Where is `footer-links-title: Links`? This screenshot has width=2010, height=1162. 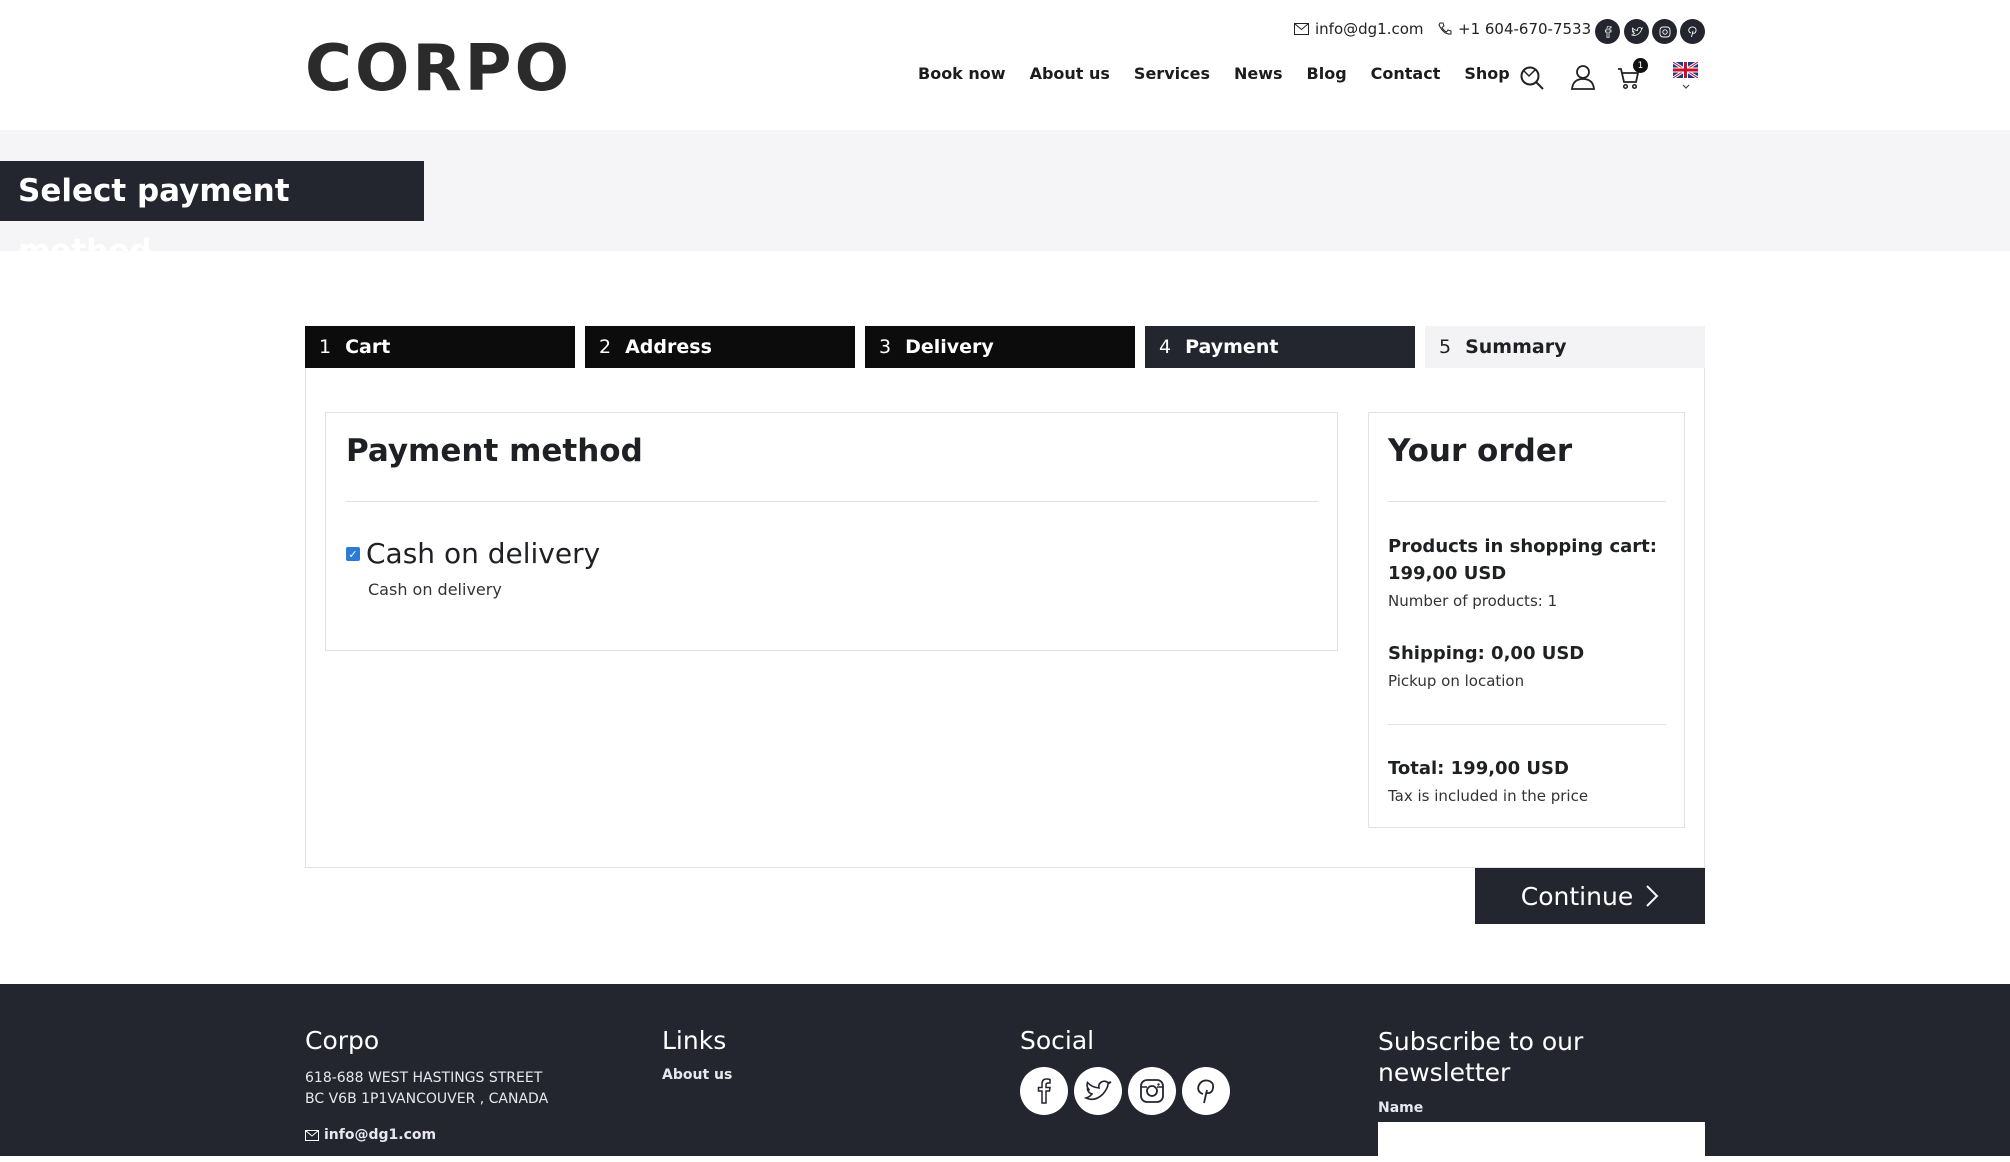 footer-links-title: Links is located at coordinates (694, 1040).